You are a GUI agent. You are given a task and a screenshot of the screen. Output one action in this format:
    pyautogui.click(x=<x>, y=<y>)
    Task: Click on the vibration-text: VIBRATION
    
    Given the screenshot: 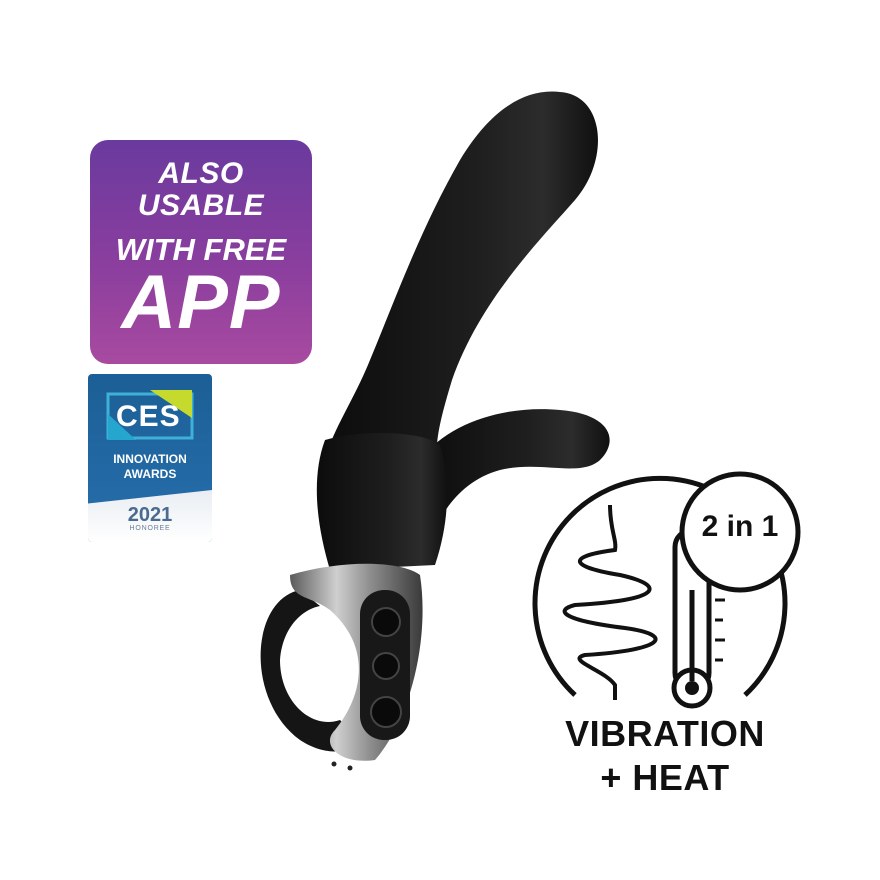 What is the action you would take?
    pyautogui.click(x=665, y=733)
    